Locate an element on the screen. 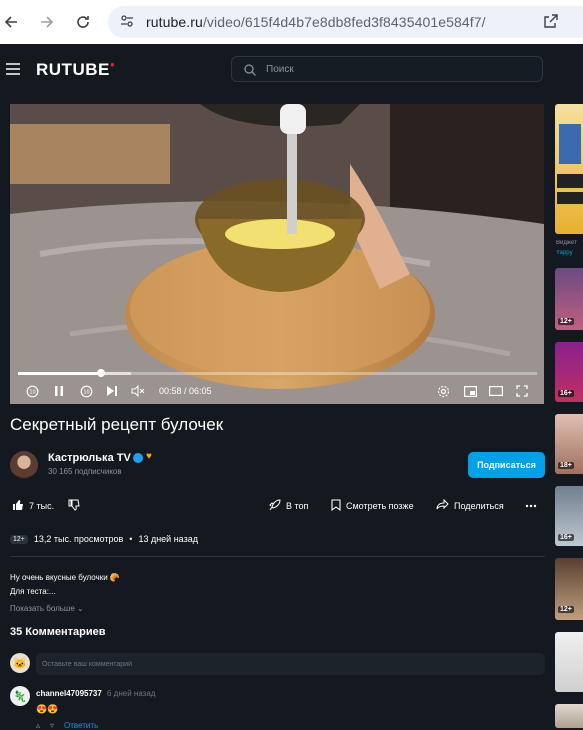 This screenshot has width=583, height=730. share-arrow-icon is located at coordinates (442, 505).